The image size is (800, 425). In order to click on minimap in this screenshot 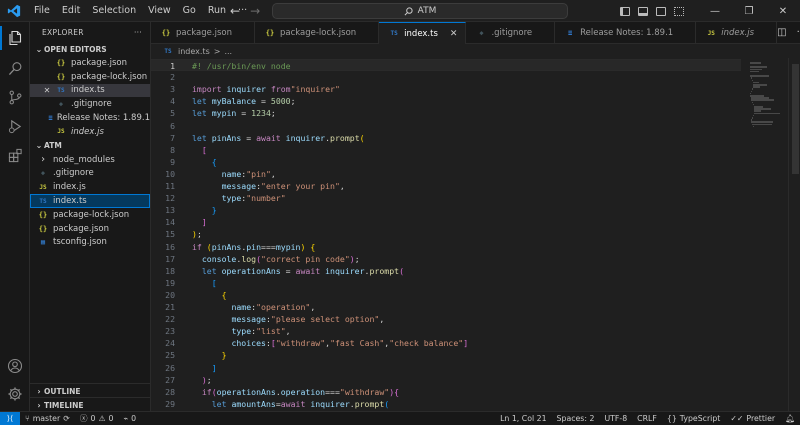, I will do `click(766, 234)`.